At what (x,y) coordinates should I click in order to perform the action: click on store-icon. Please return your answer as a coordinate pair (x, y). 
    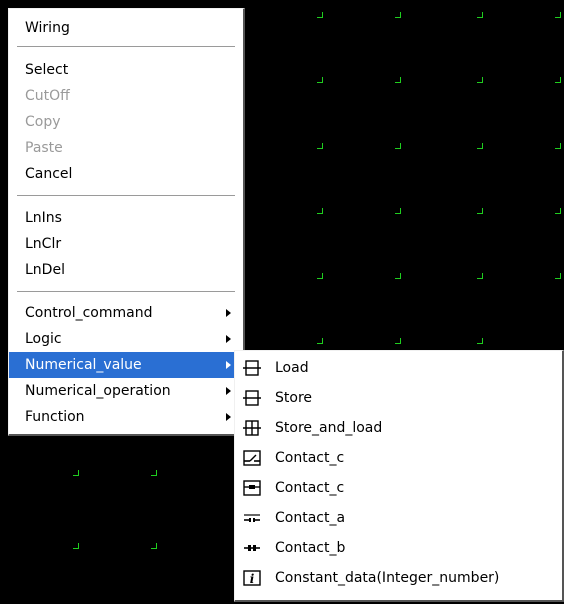
    Looking at the image, I should click on (252, 398).